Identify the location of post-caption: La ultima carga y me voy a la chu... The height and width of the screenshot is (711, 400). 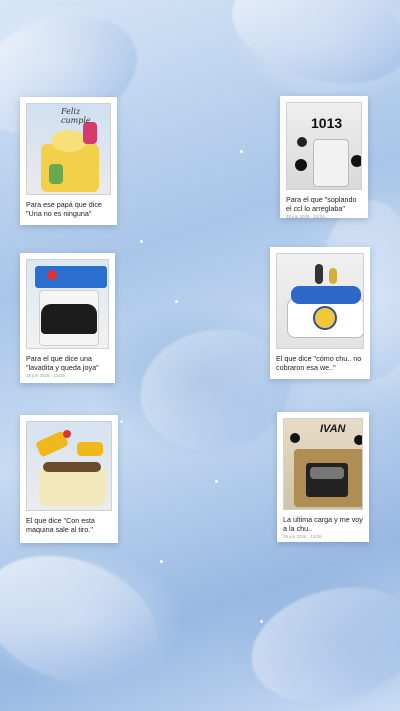
(323, 524).